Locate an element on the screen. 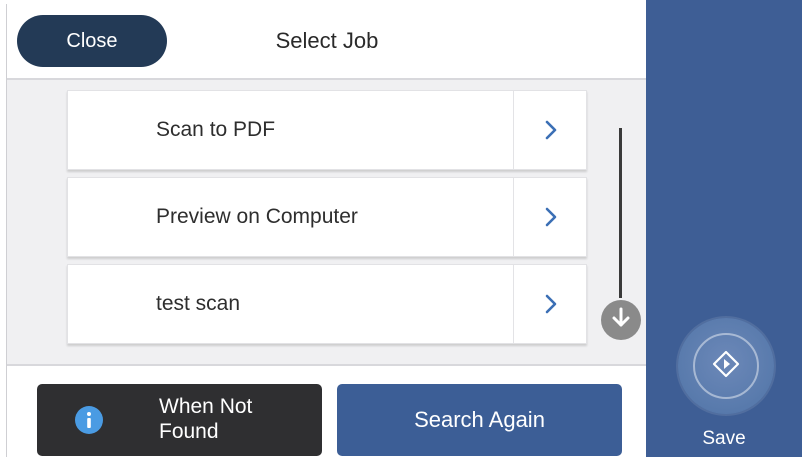 Image resolution: width=802 pixels, height=457 pixels. job-item-preview-on-computer: Preview on Computer is located at coordinates (327, 217).